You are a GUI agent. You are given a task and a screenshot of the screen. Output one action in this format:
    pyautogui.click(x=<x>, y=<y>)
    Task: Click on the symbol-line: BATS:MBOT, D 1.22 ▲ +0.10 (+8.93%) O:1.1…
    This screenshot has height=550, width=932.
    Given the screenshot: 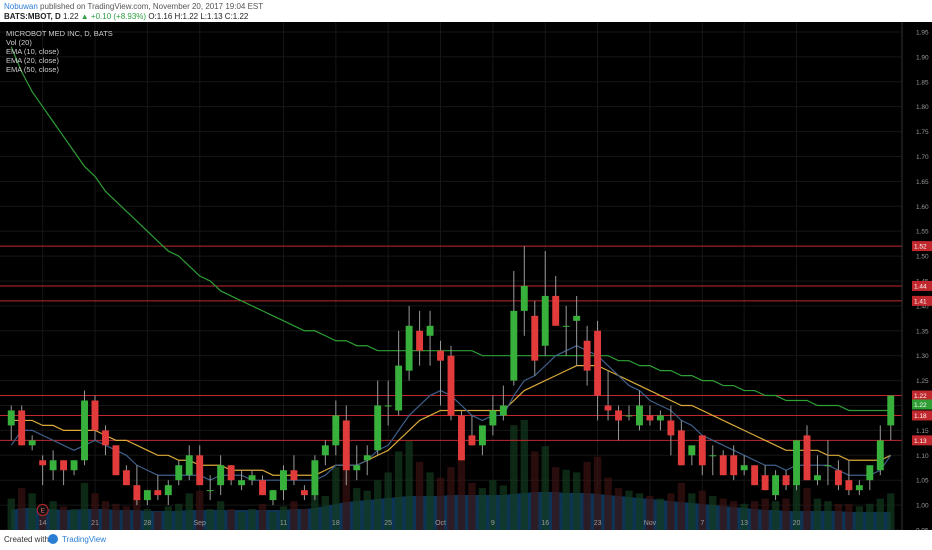 What is the action you would take?
    pyautogui.click(x=126, y=16)
    